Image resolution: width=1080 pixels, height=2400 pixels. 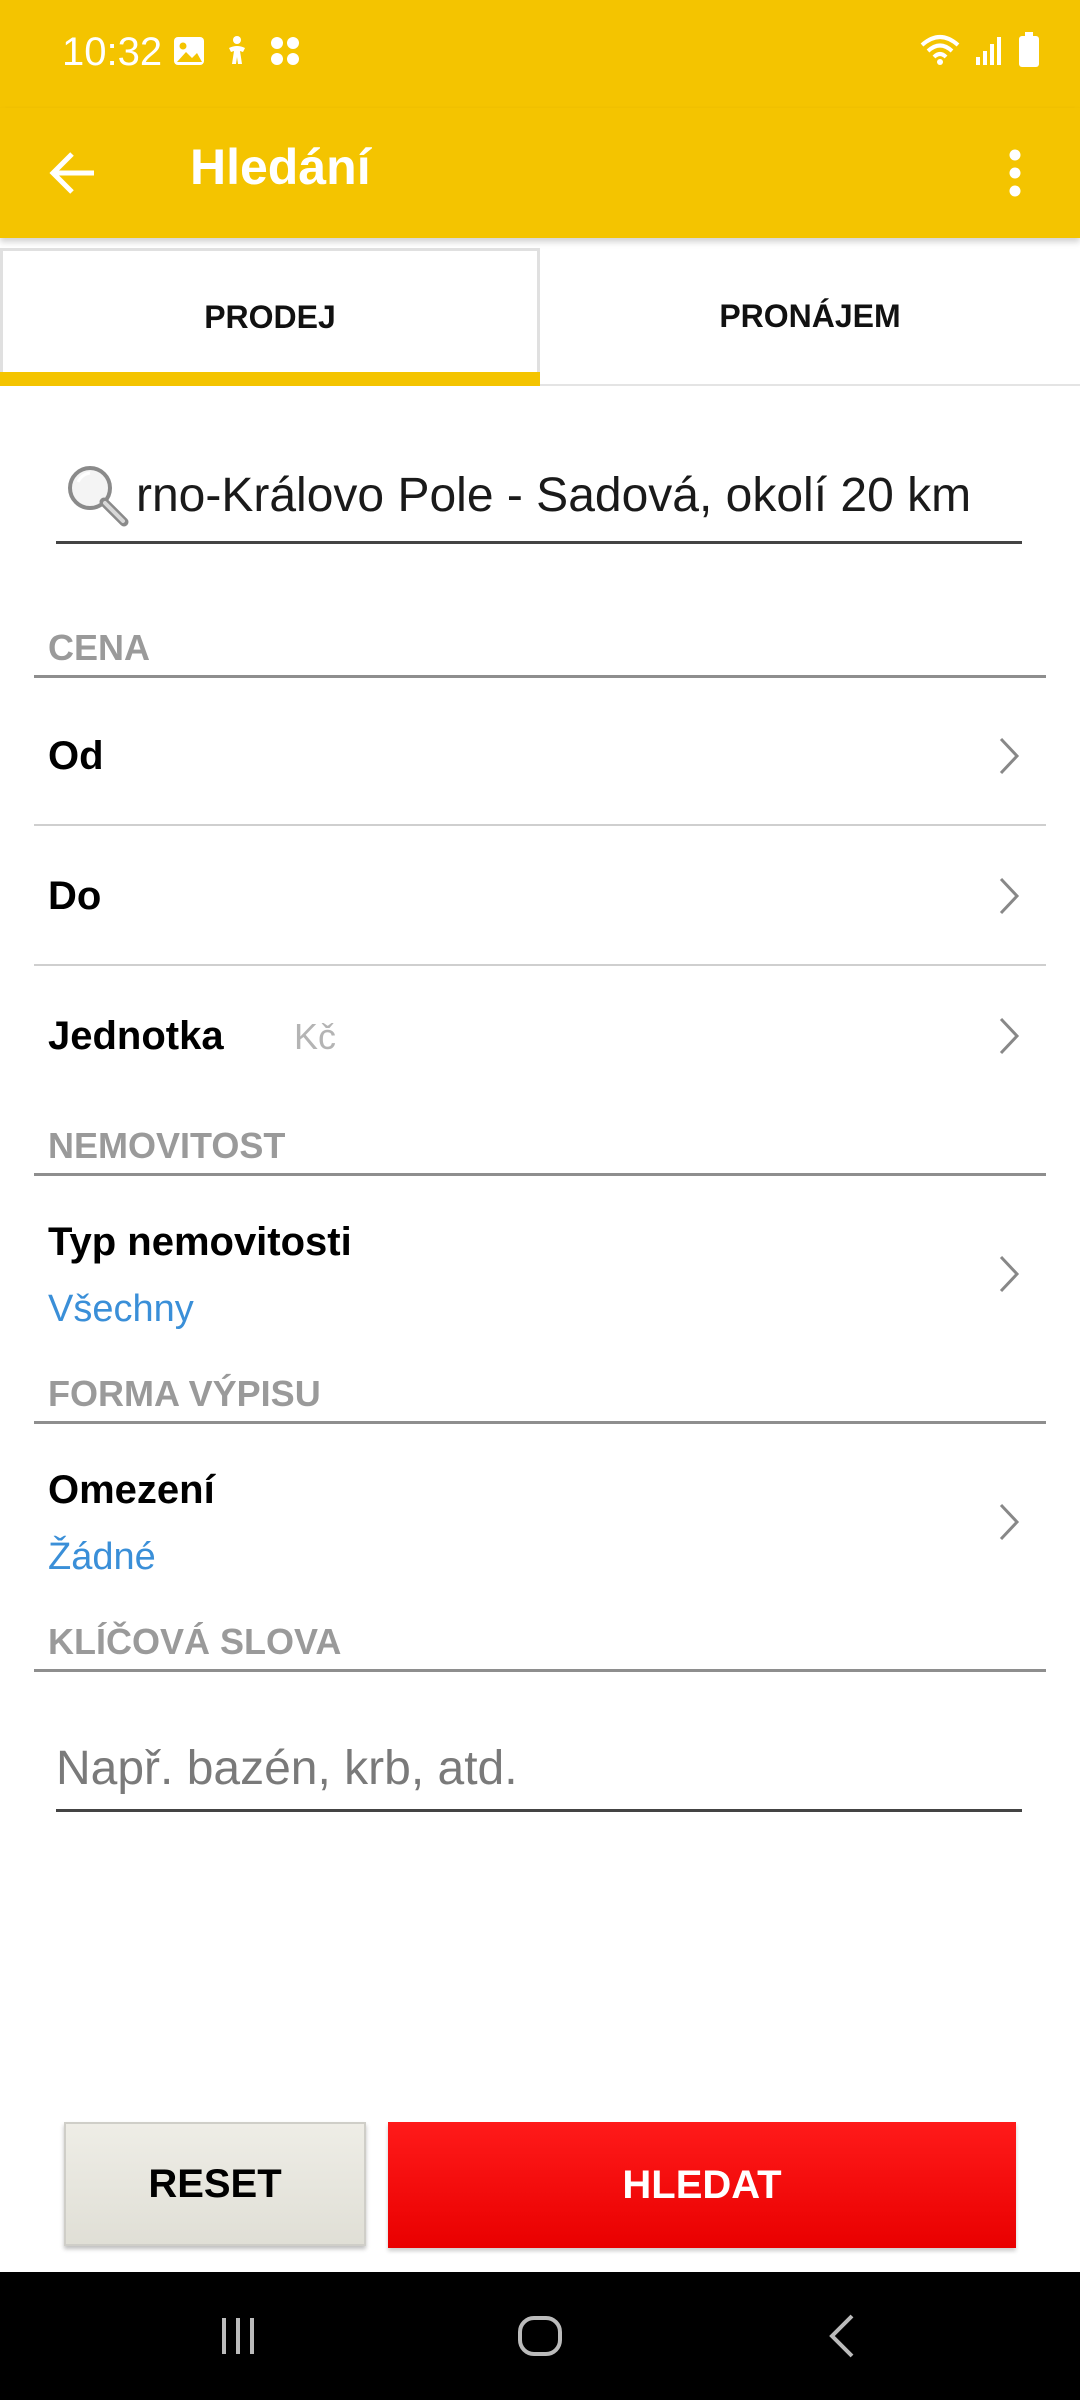 I want to click on section-cena: CENA, so click(x=540, y=648).